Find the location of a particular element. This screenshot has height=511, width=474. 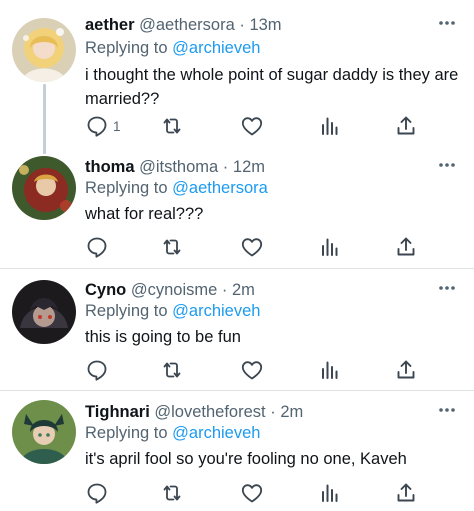

tweet-text-line: married?? is located at coordinates (122, 99).